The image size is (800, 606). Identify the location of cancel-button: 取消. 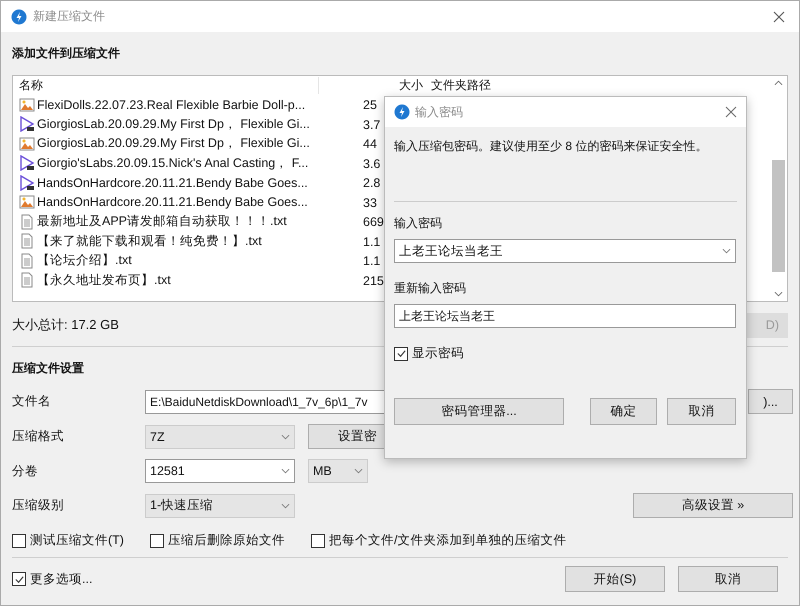
(701, 411).